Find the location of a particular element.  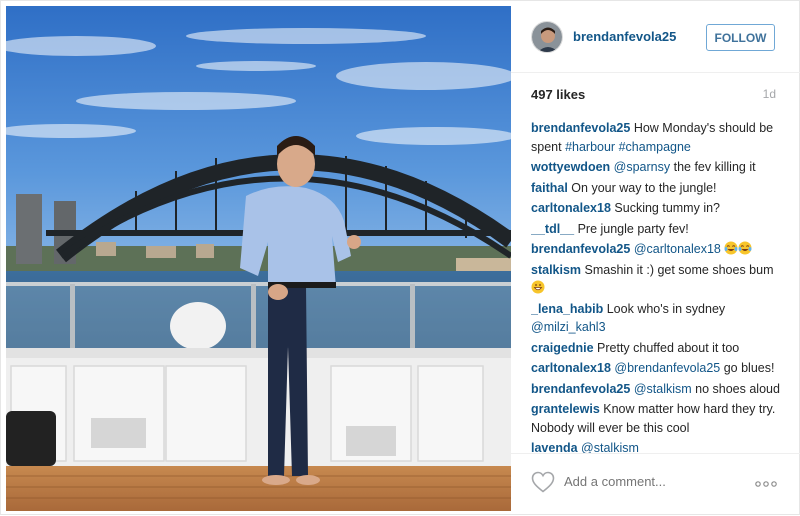

comment-item: brendanfevola25 @carltonalex18 is located at coordinates (660, 249).